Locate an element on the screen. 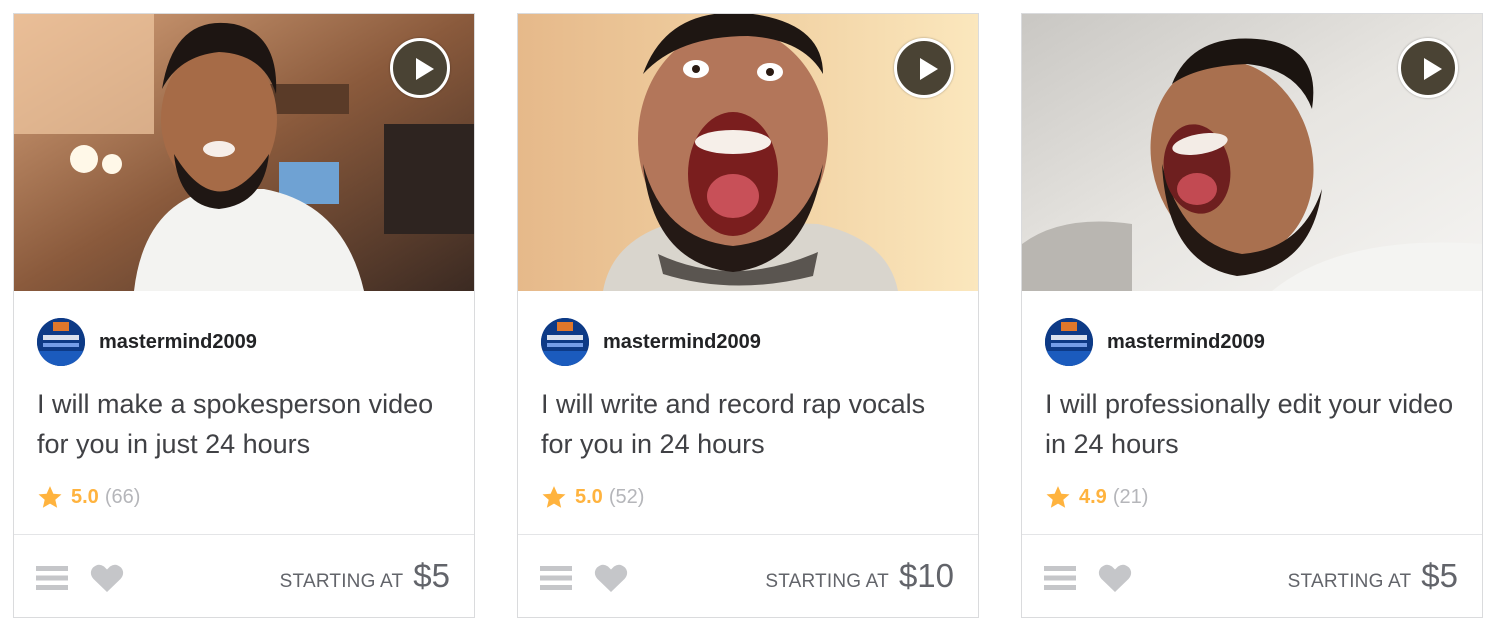  gig-price: STARTING AT $10 is located at coordinates (859, 576).